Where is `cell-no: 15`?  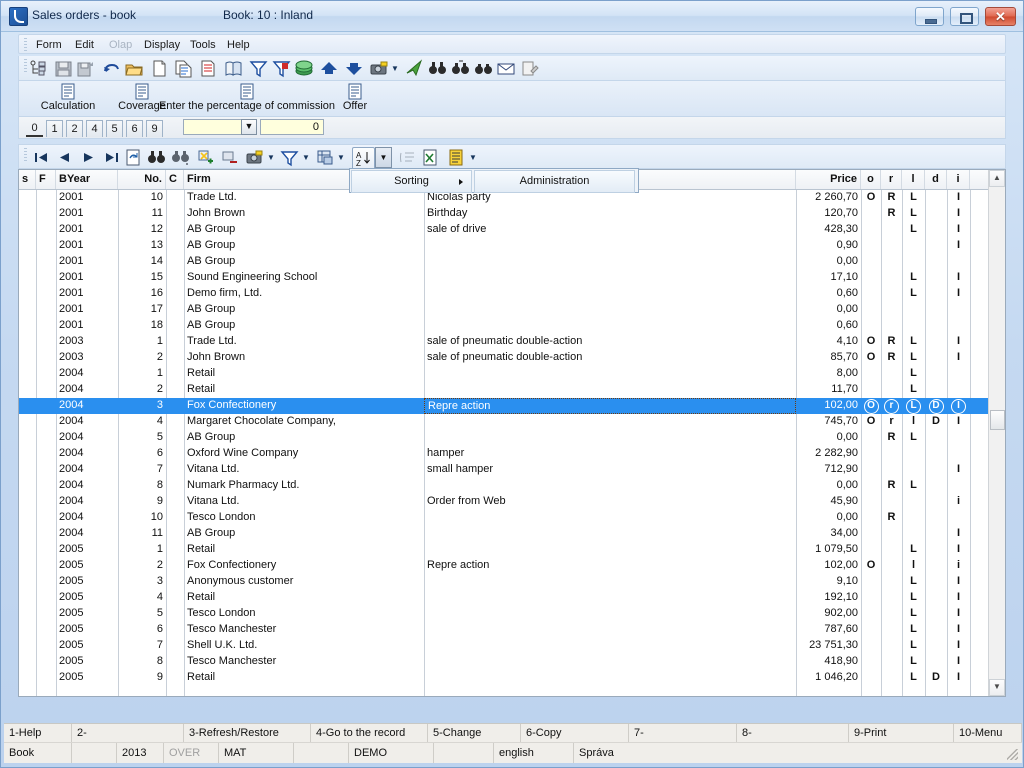 cell-no: 15 is located at coordinates (142, 278).